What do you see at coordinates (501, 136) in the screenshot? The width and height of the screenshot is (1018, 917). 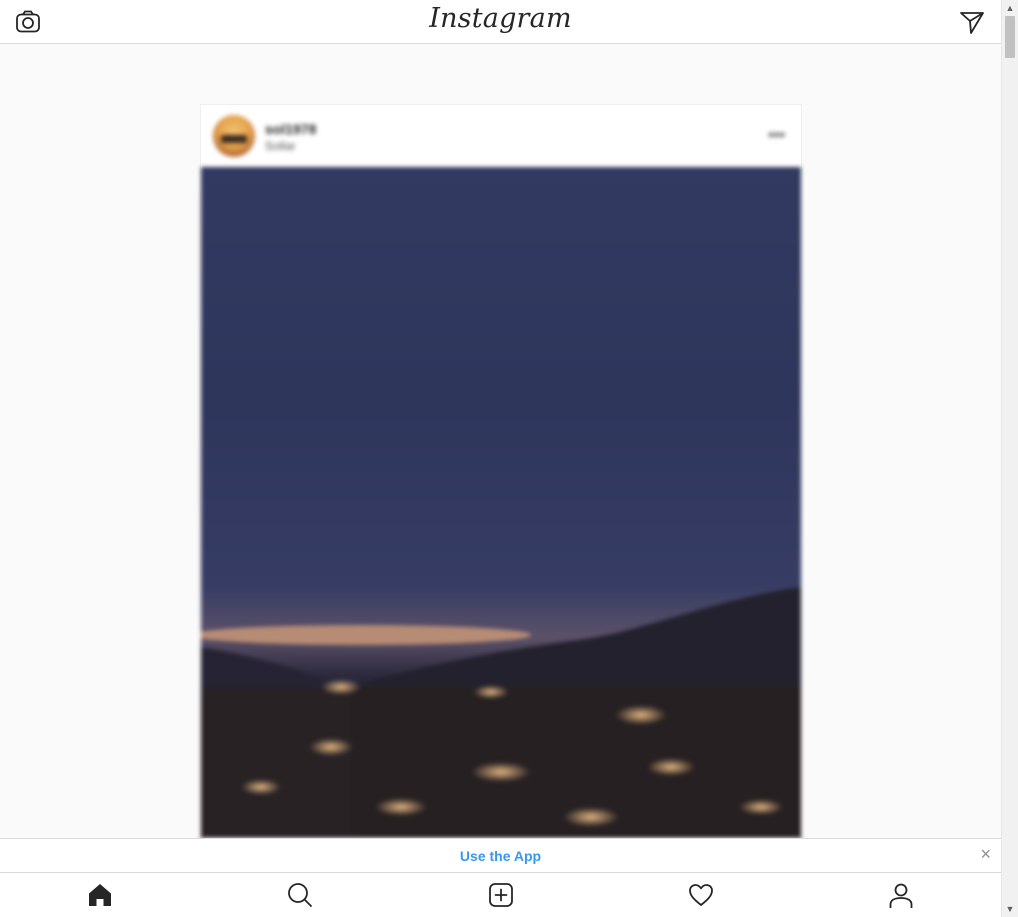 I see `post-header: sol1978 Sollar •••` at bounding box center [501, 136].